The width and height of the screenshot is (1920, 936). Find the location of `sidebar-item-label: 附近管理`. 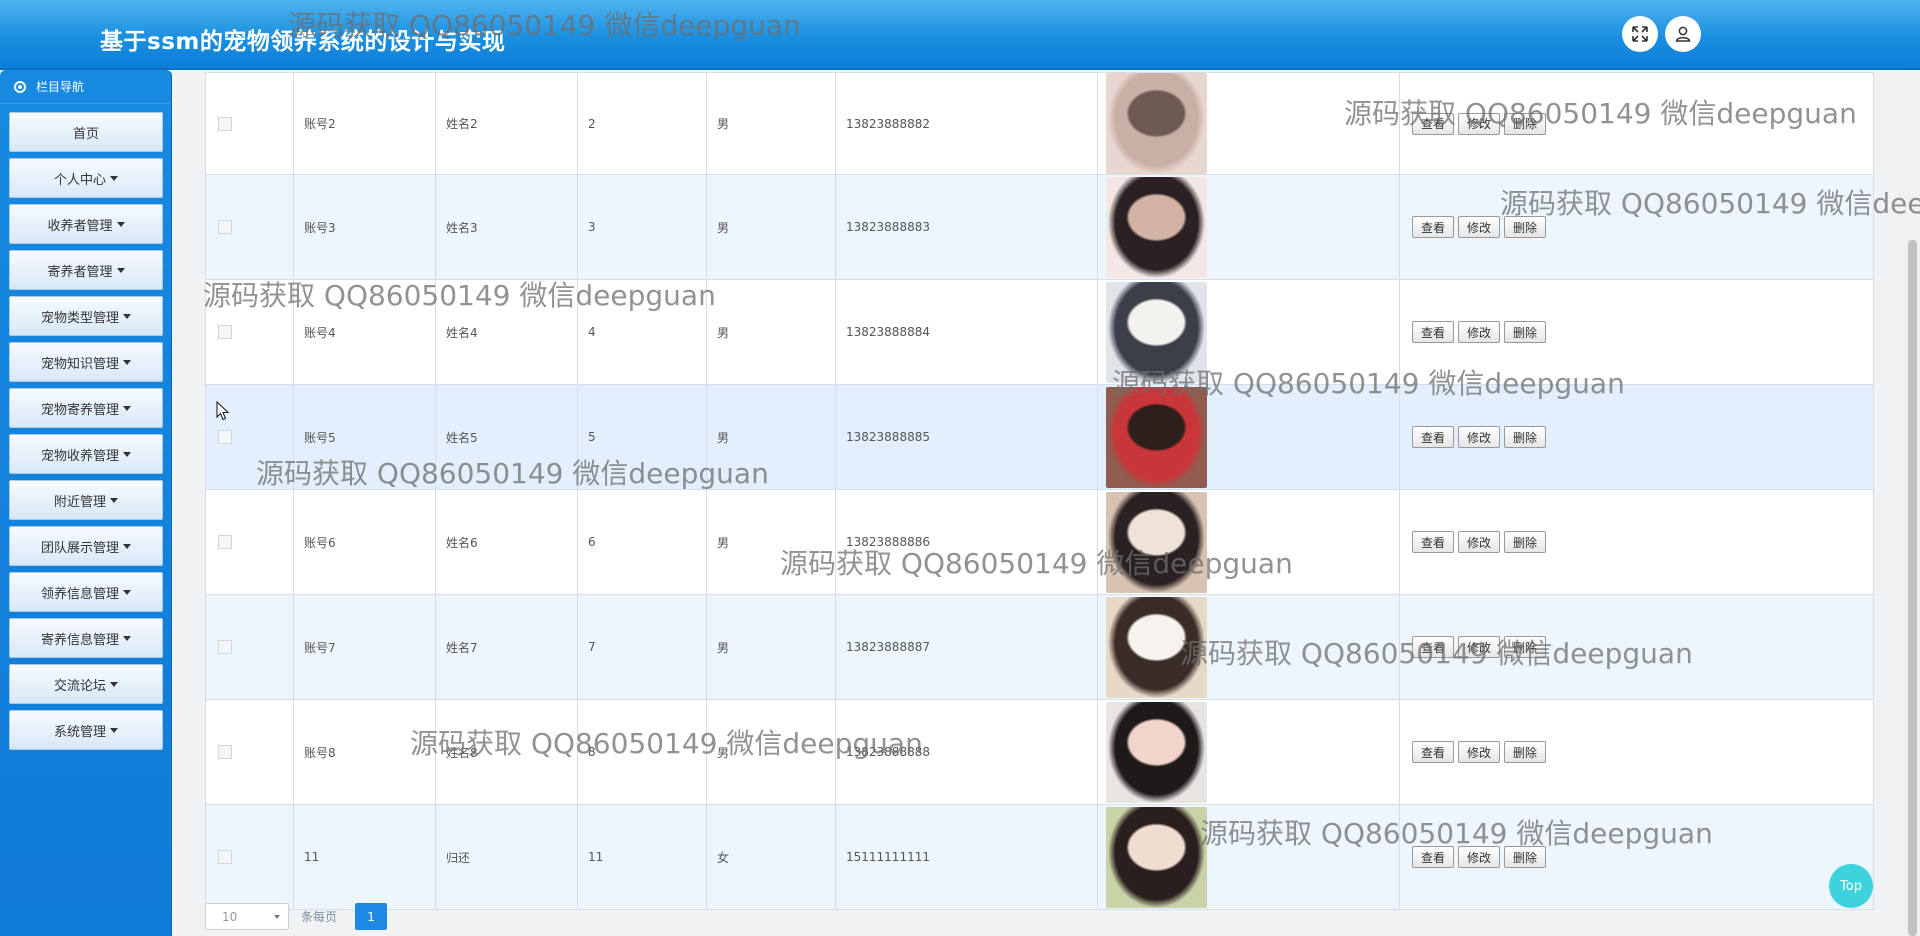

sidebar-item-label: 附近管理 is located at coordinates (79, 502).